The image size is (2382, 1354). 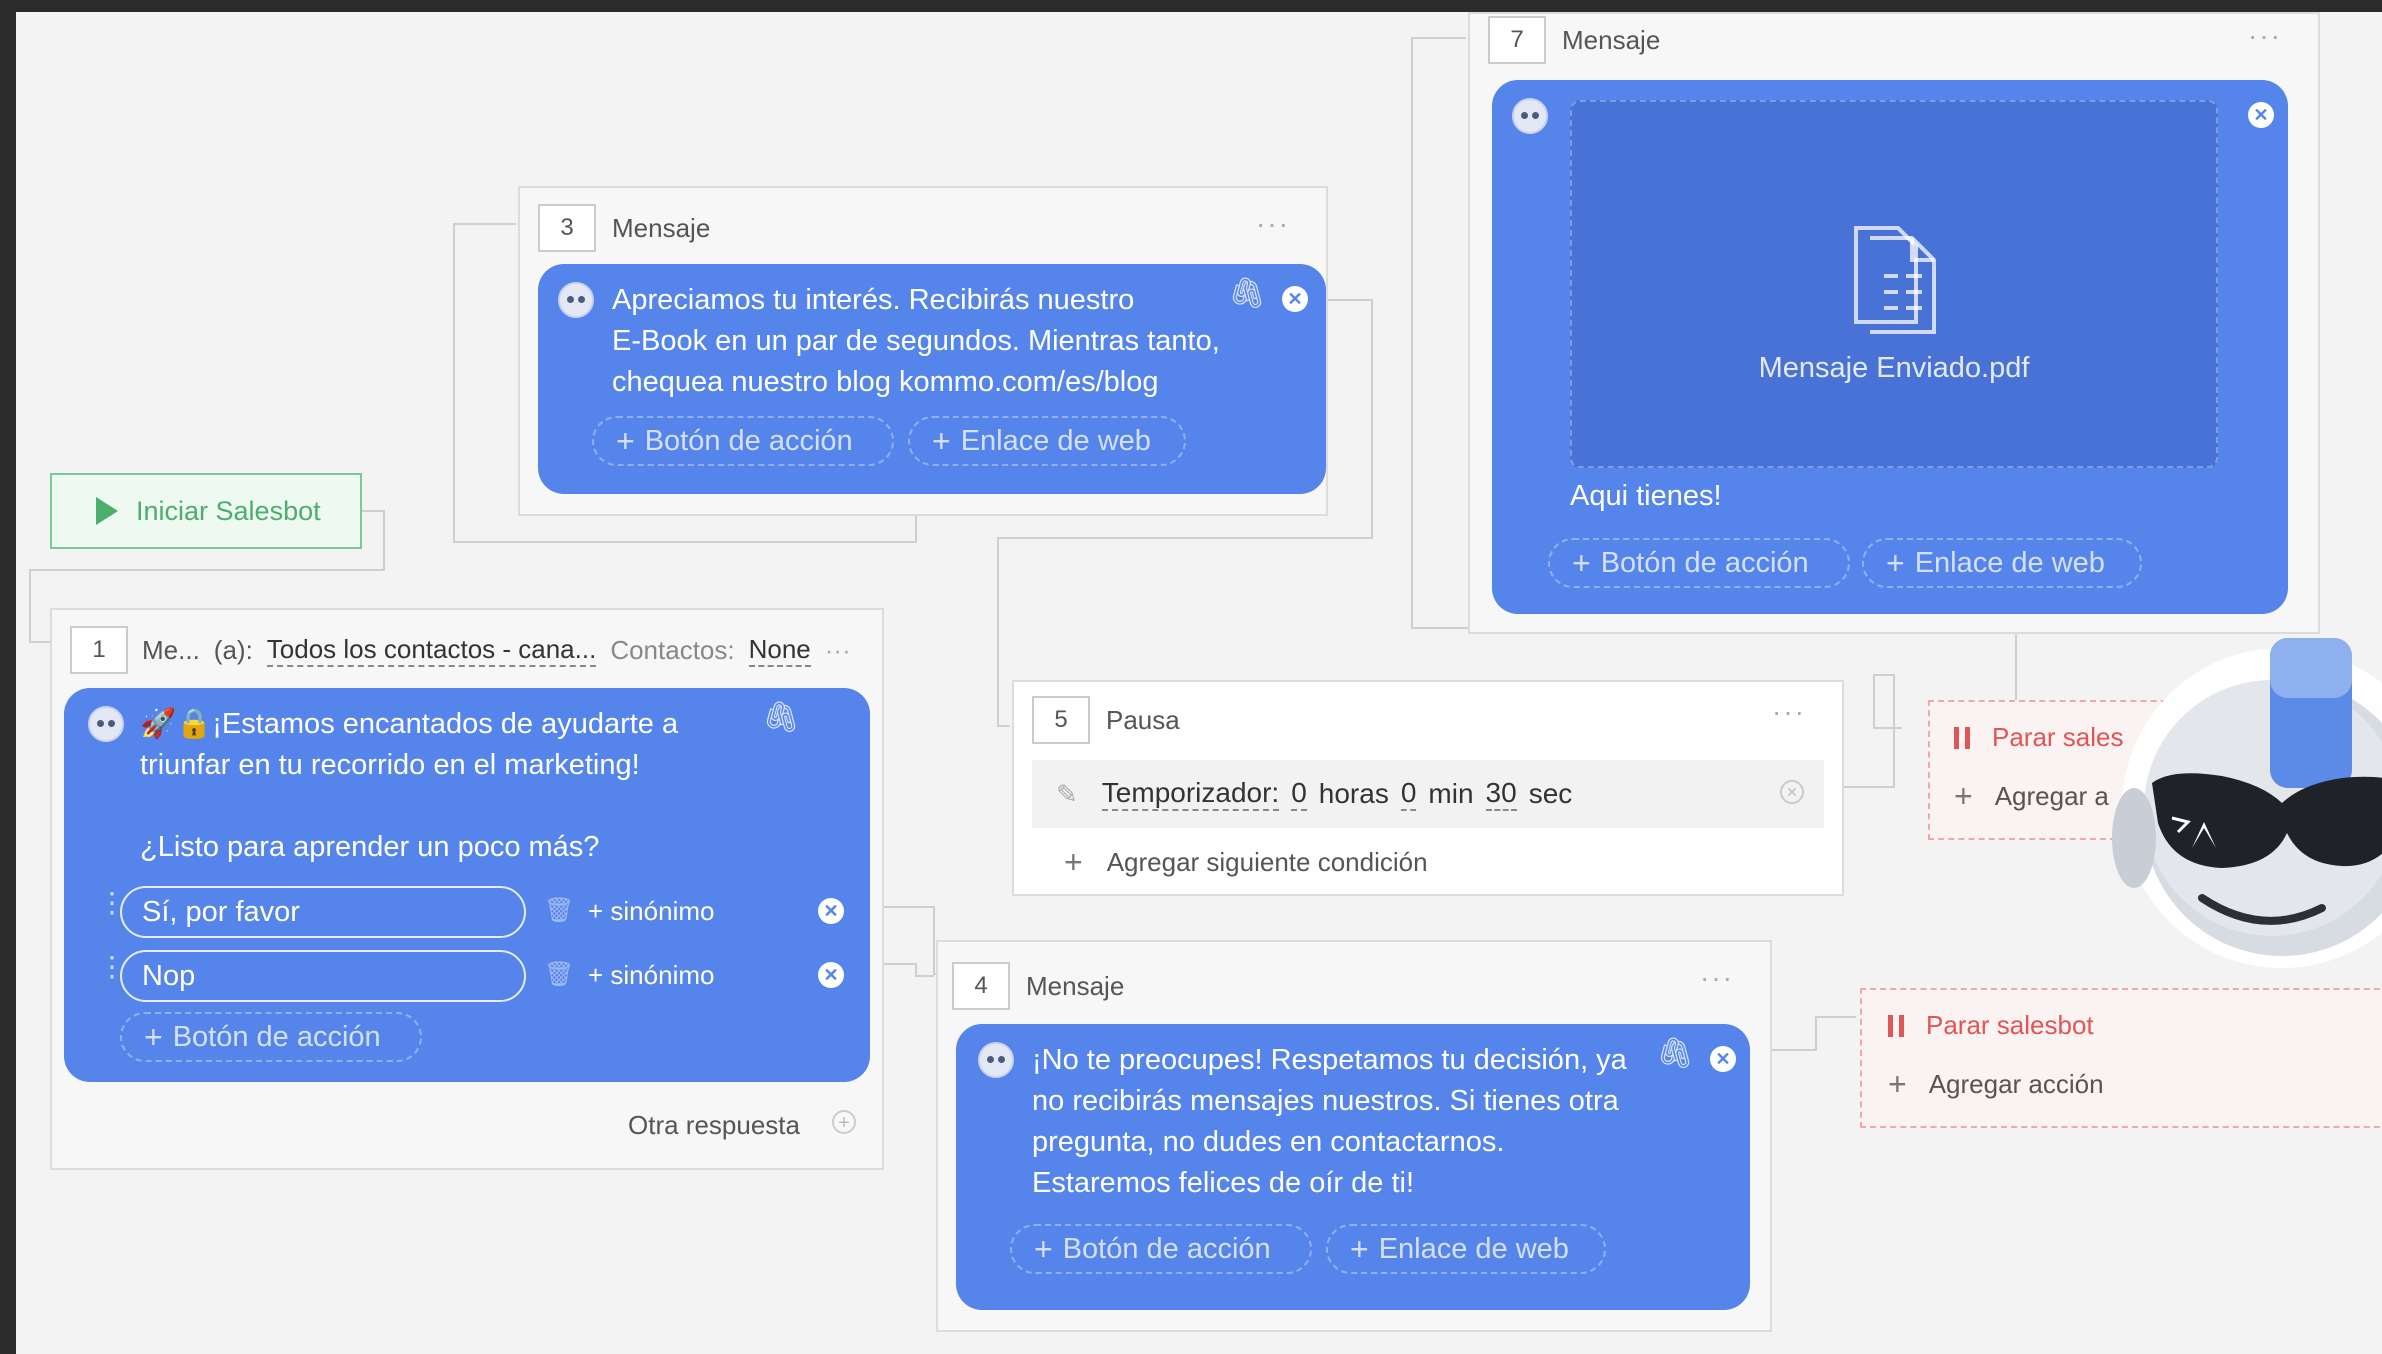 I want to click on document-icon, so click(x=1895, y=280).